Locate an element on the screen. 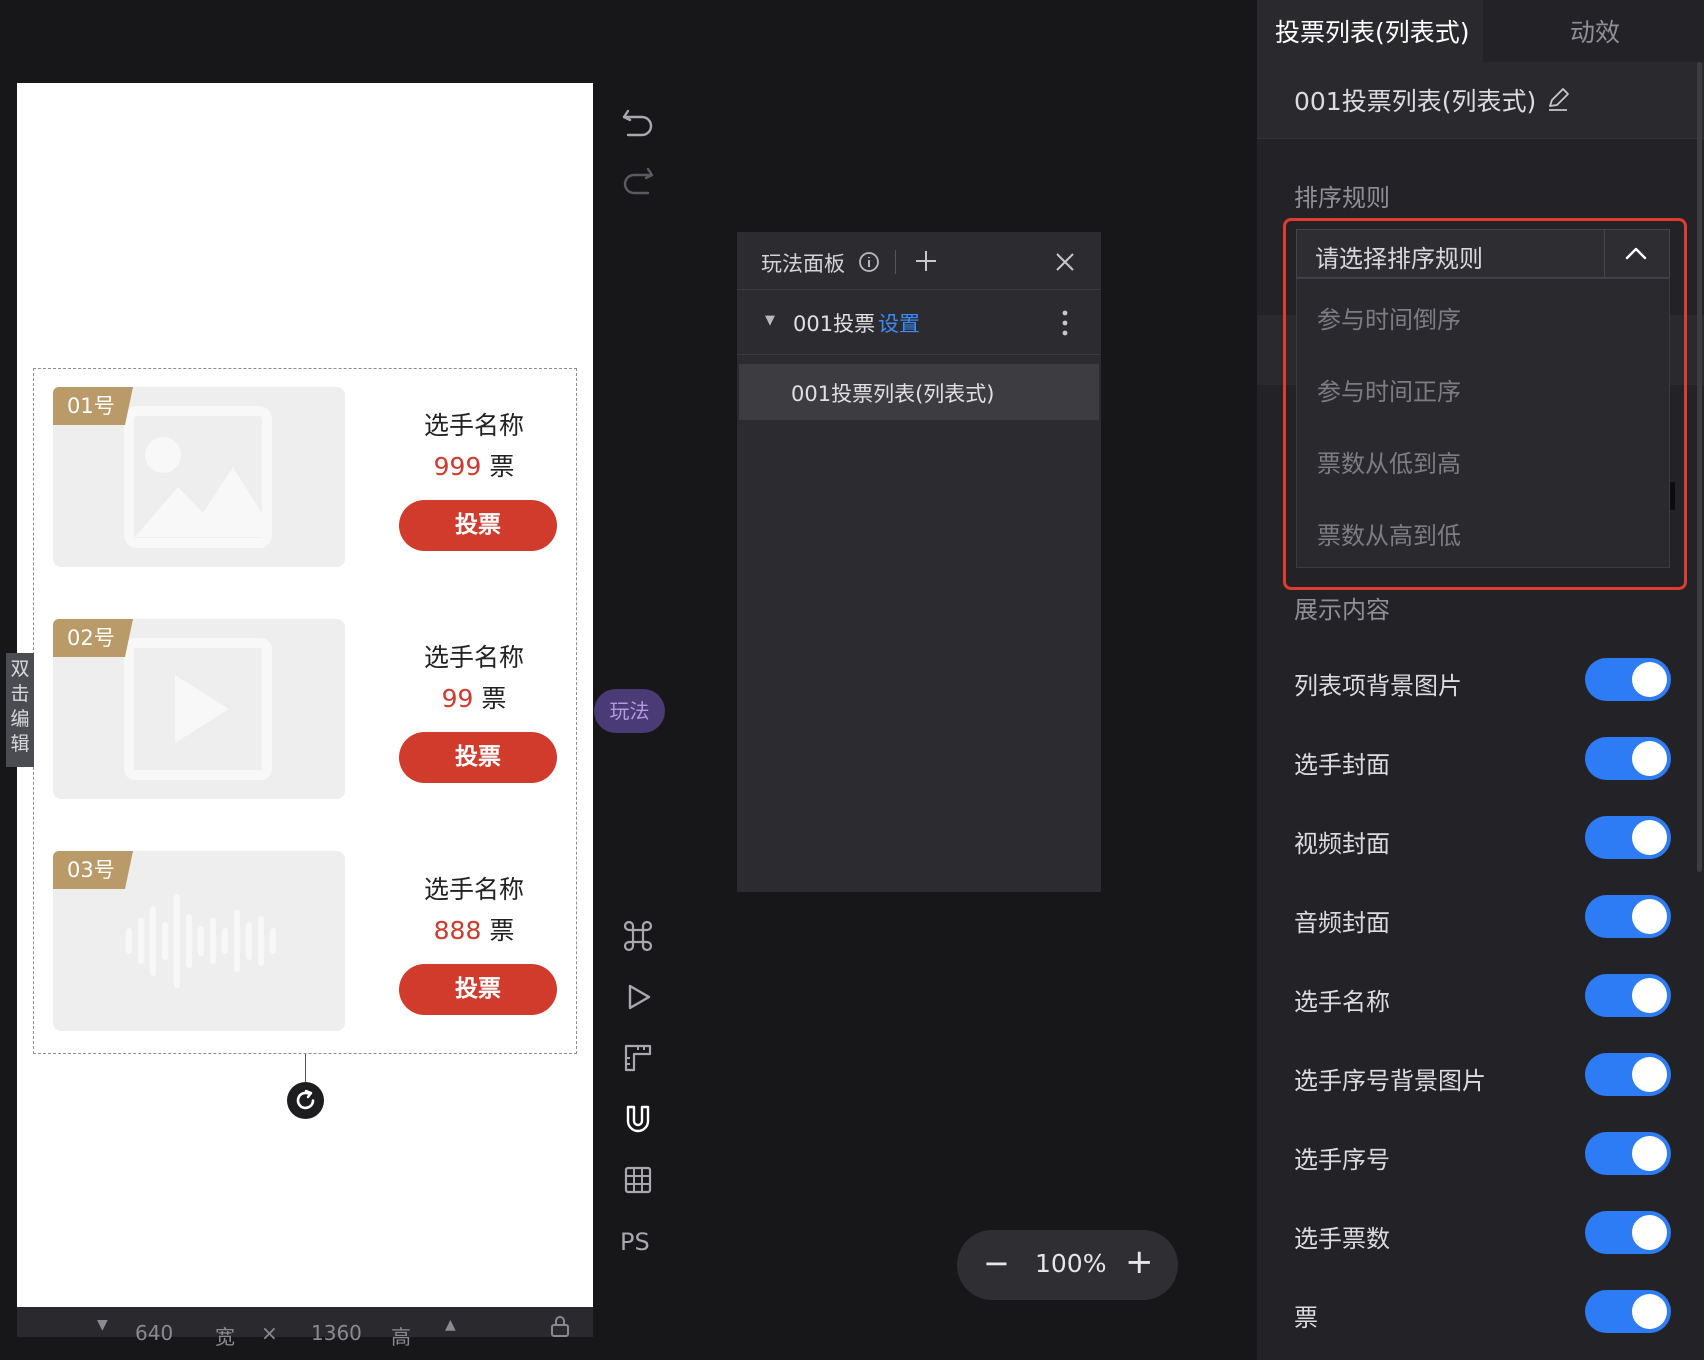  lock-icon is located at coordinates (560, 1328).